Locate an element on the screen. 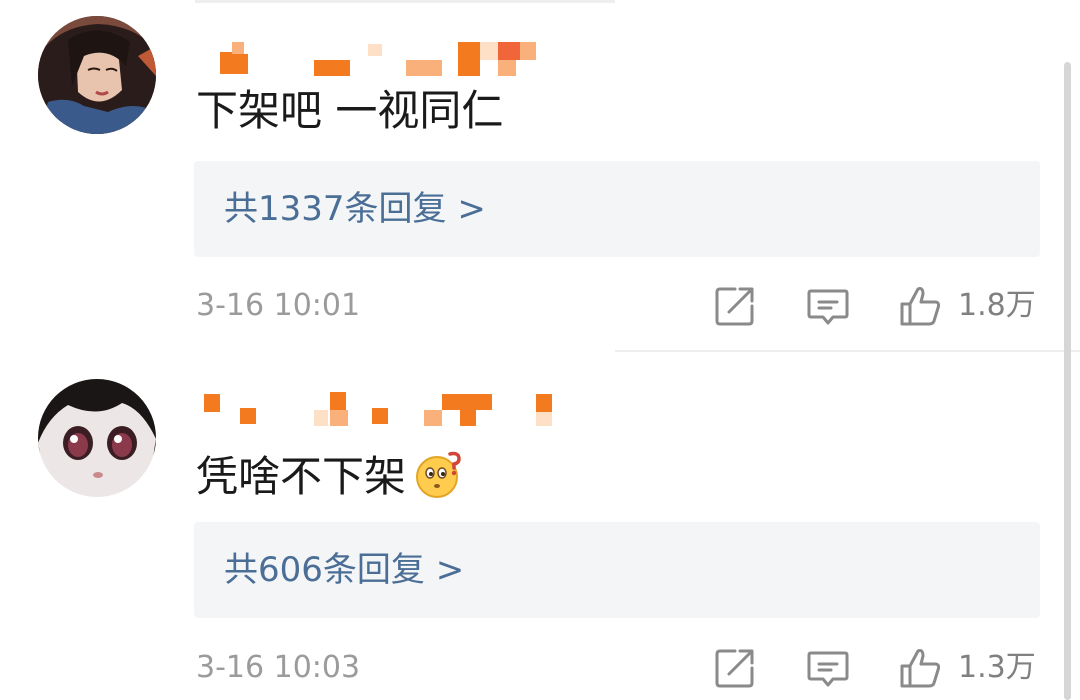  view-replies-link: 共1337条回复 > is located at coordinates (355, 209).